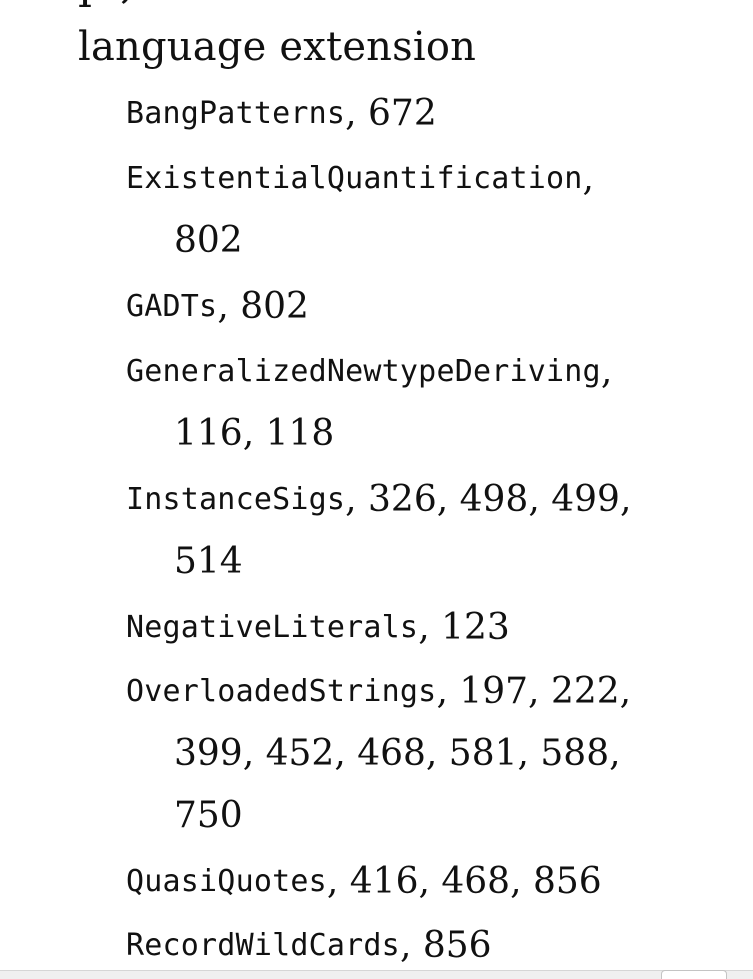  What do you see at coordinates (391, 113) in the screenshot?
I see `page-numbers: , 672` at bounding box center [391, 113].